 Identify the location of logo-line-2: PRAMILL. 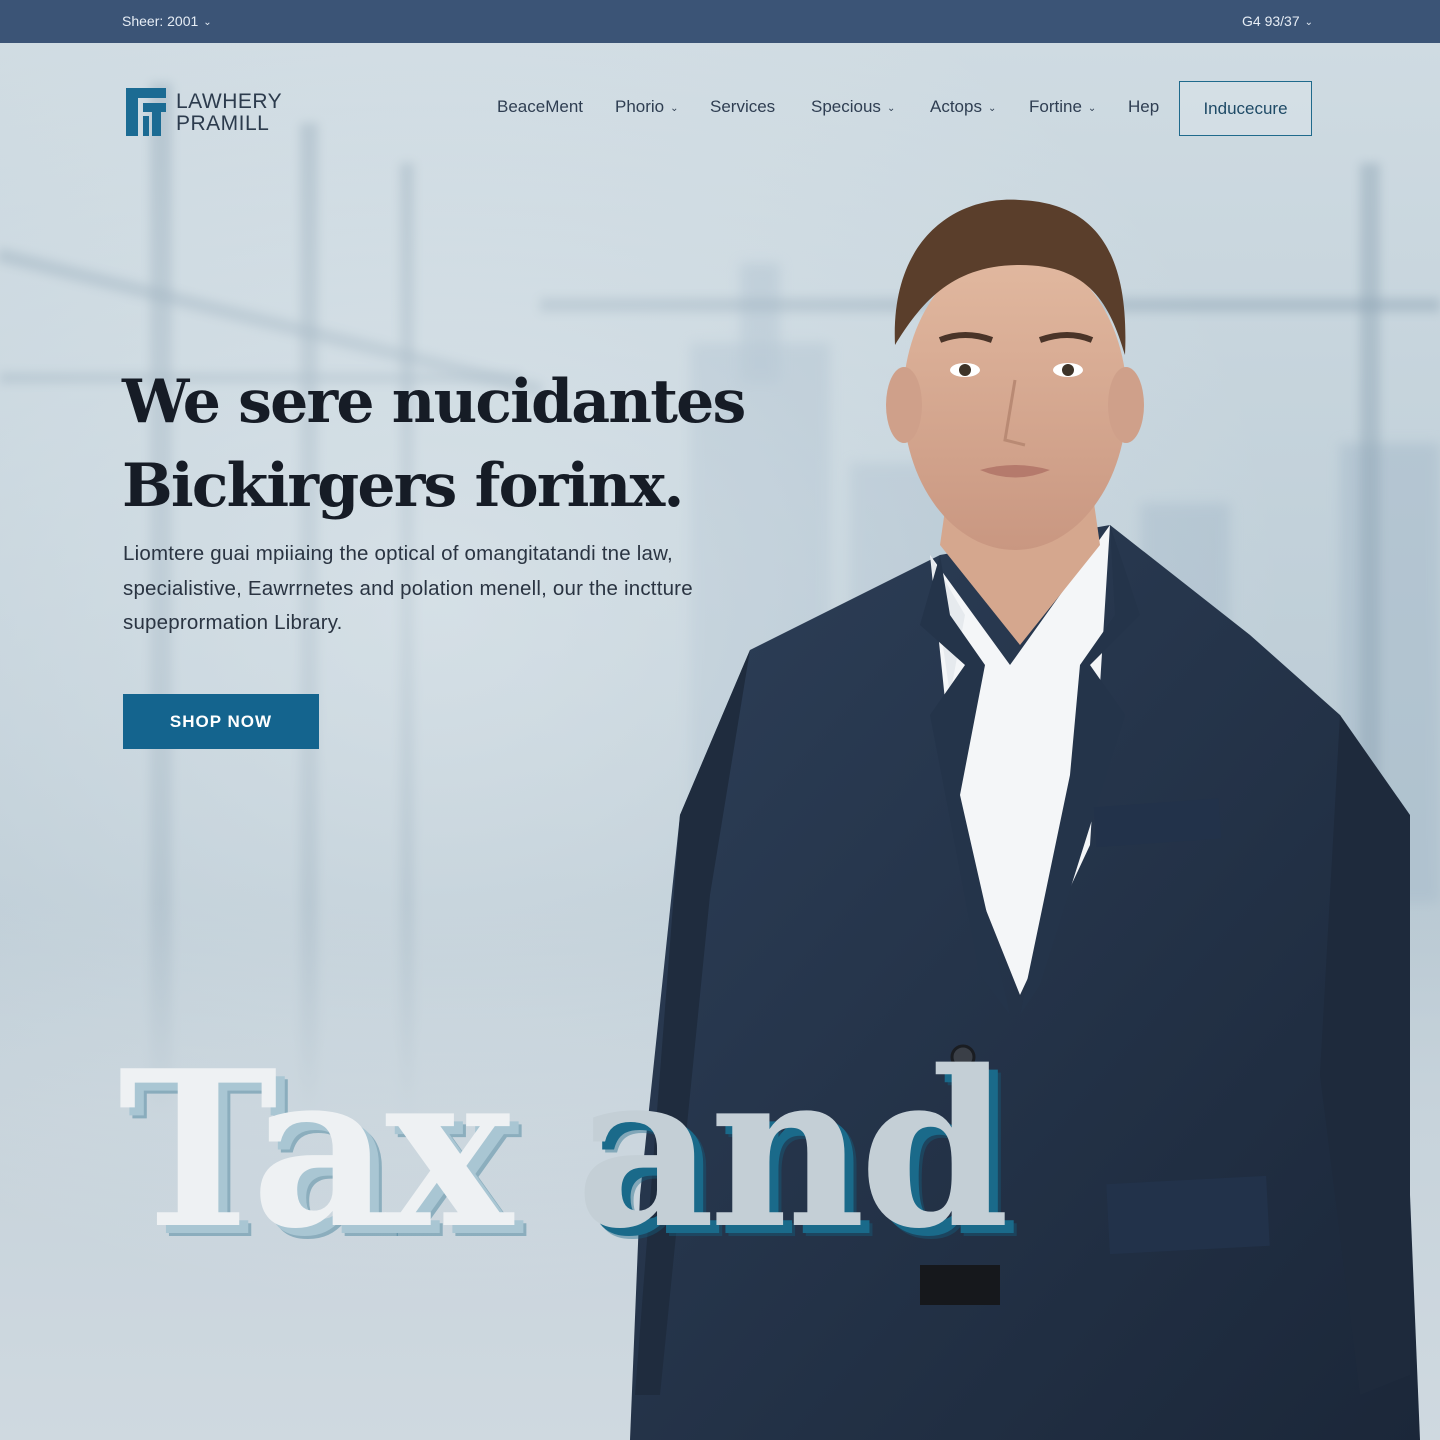
(223, 123).